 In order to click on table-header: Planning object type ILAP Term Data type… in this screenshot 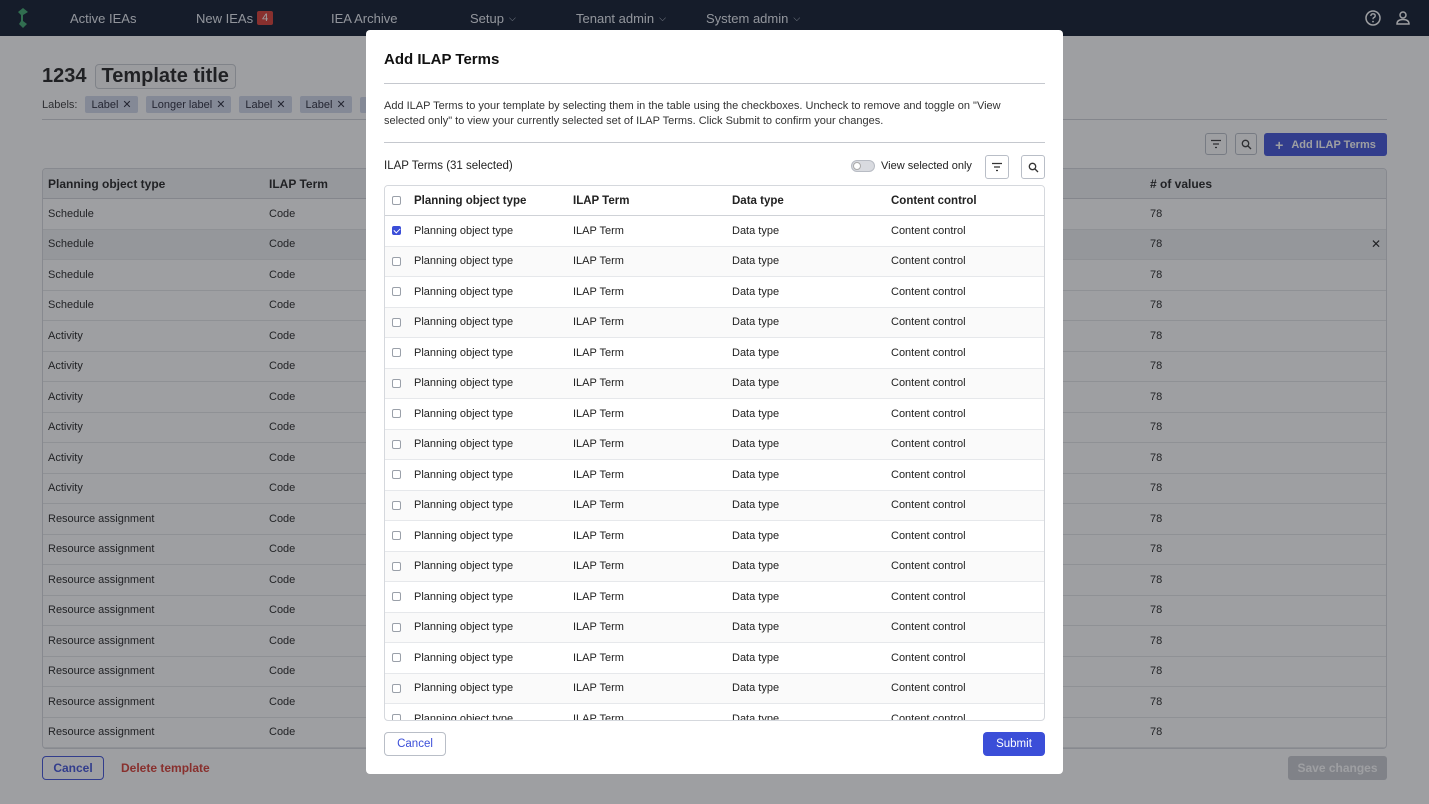, I will do `click(714, 201)`.